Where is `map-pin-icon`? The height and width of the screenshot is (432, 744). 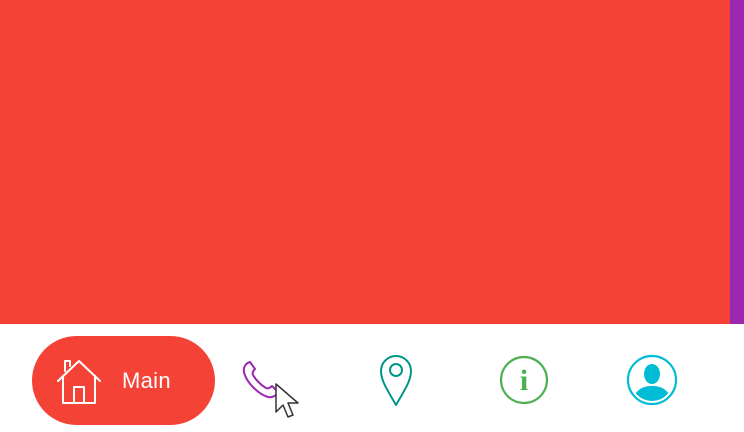 map-pin-icon is located at coordinates (396, 380).